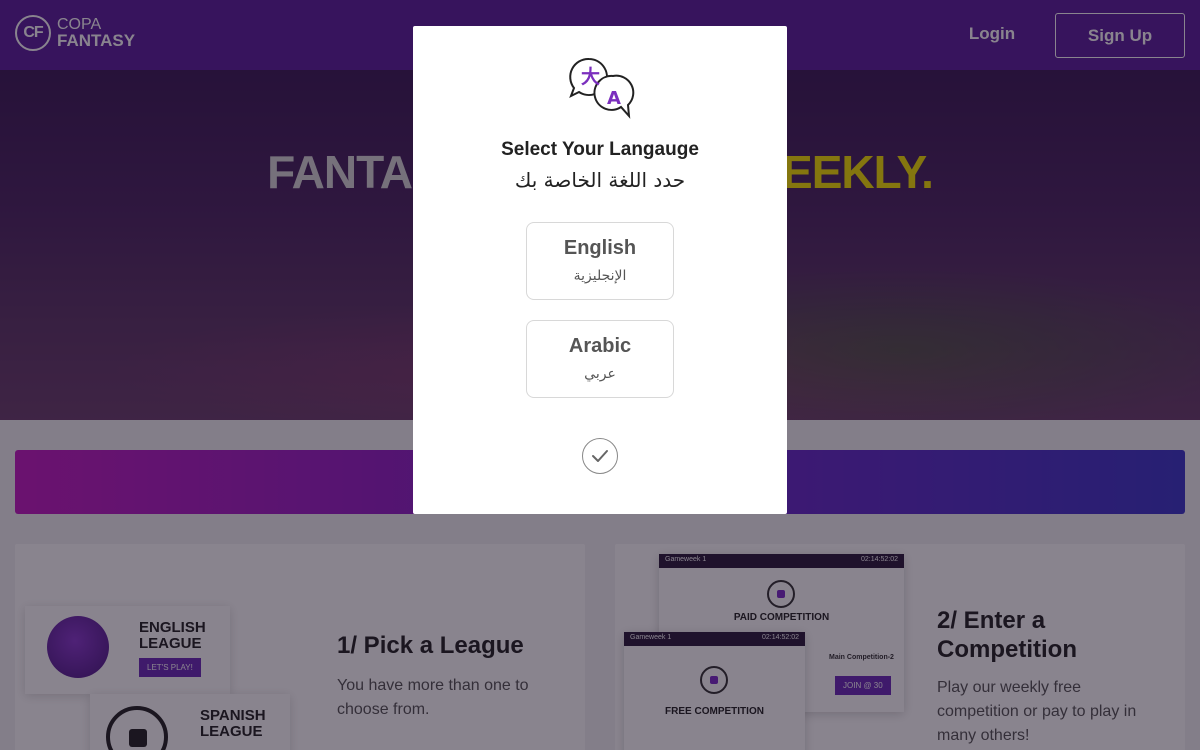  What do you see at coordinates (590, 76) in the screenshot?
I see `svg-text: 大` at bounding box center [590, 76].